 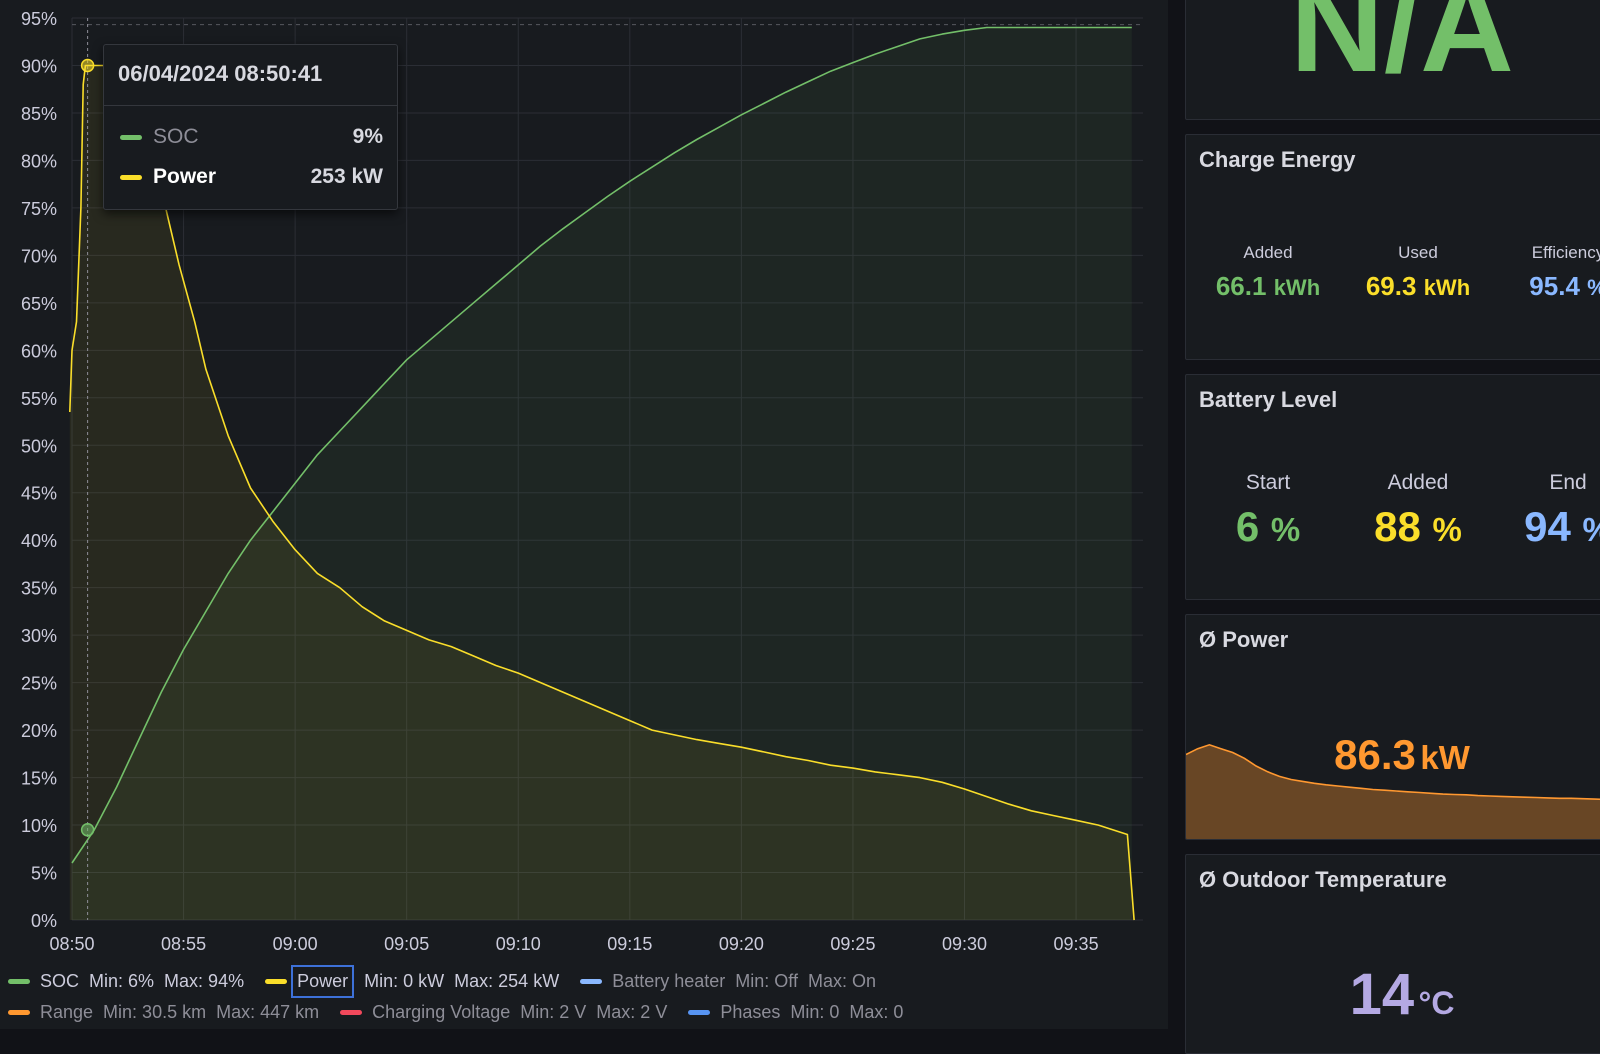 I want to click on charge-energy-added: Added 66.1 kWh, so click(x=1268, y=272).